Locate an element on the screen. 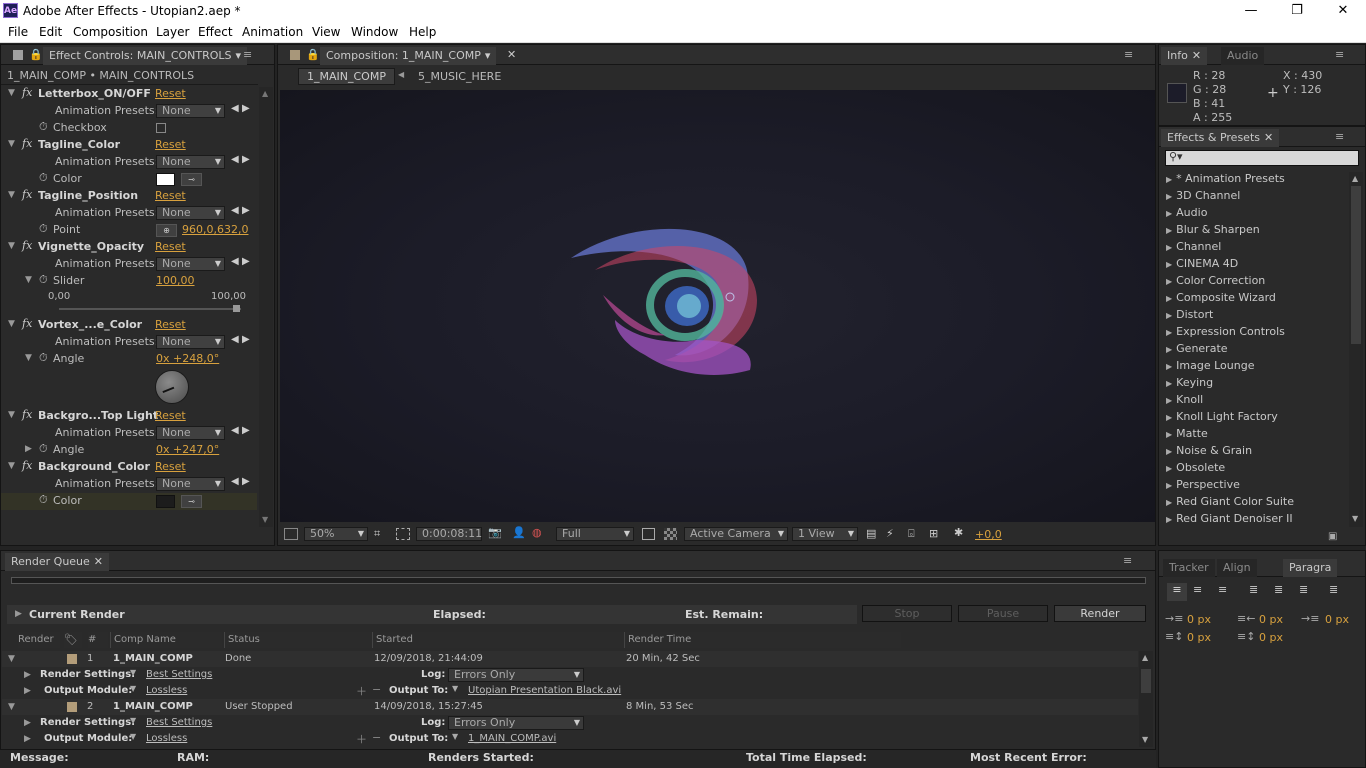  category-channel: ▶ Channel is located at coordinates (1256, 248).